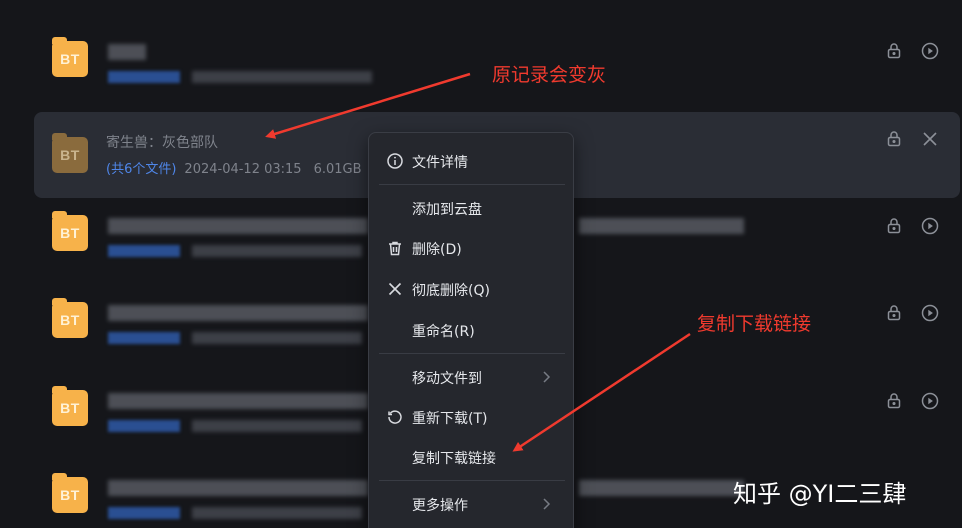 The image size is (962, 528). I want to click on file-size: 6.01GB, so click(337, 169).